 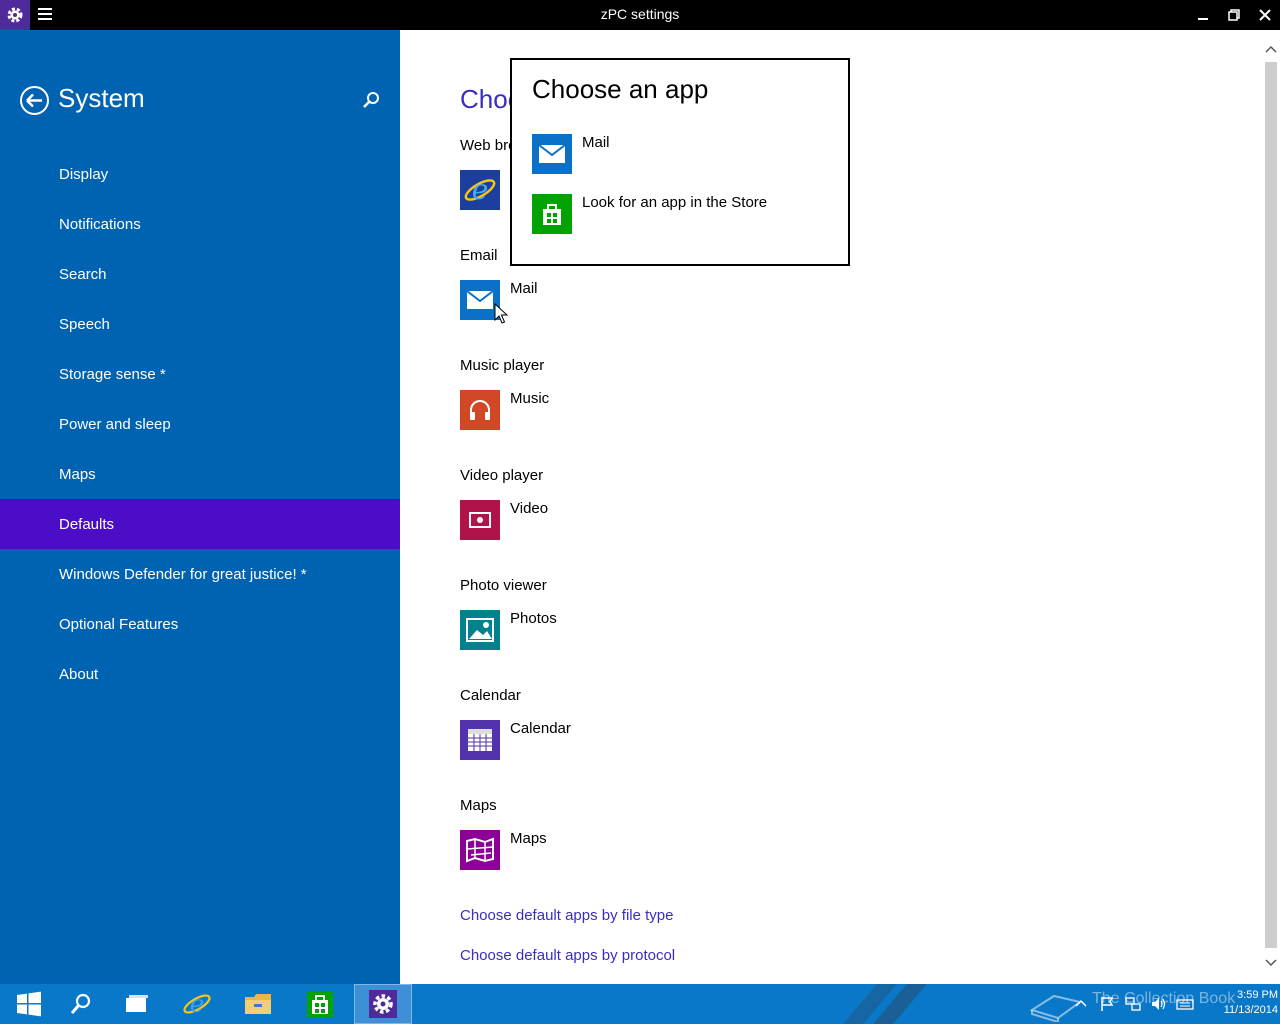 What do you see at coordinates (479, 255) in the screenshot?
I see `section-label-email: Email` at bounding box center [479, 255].